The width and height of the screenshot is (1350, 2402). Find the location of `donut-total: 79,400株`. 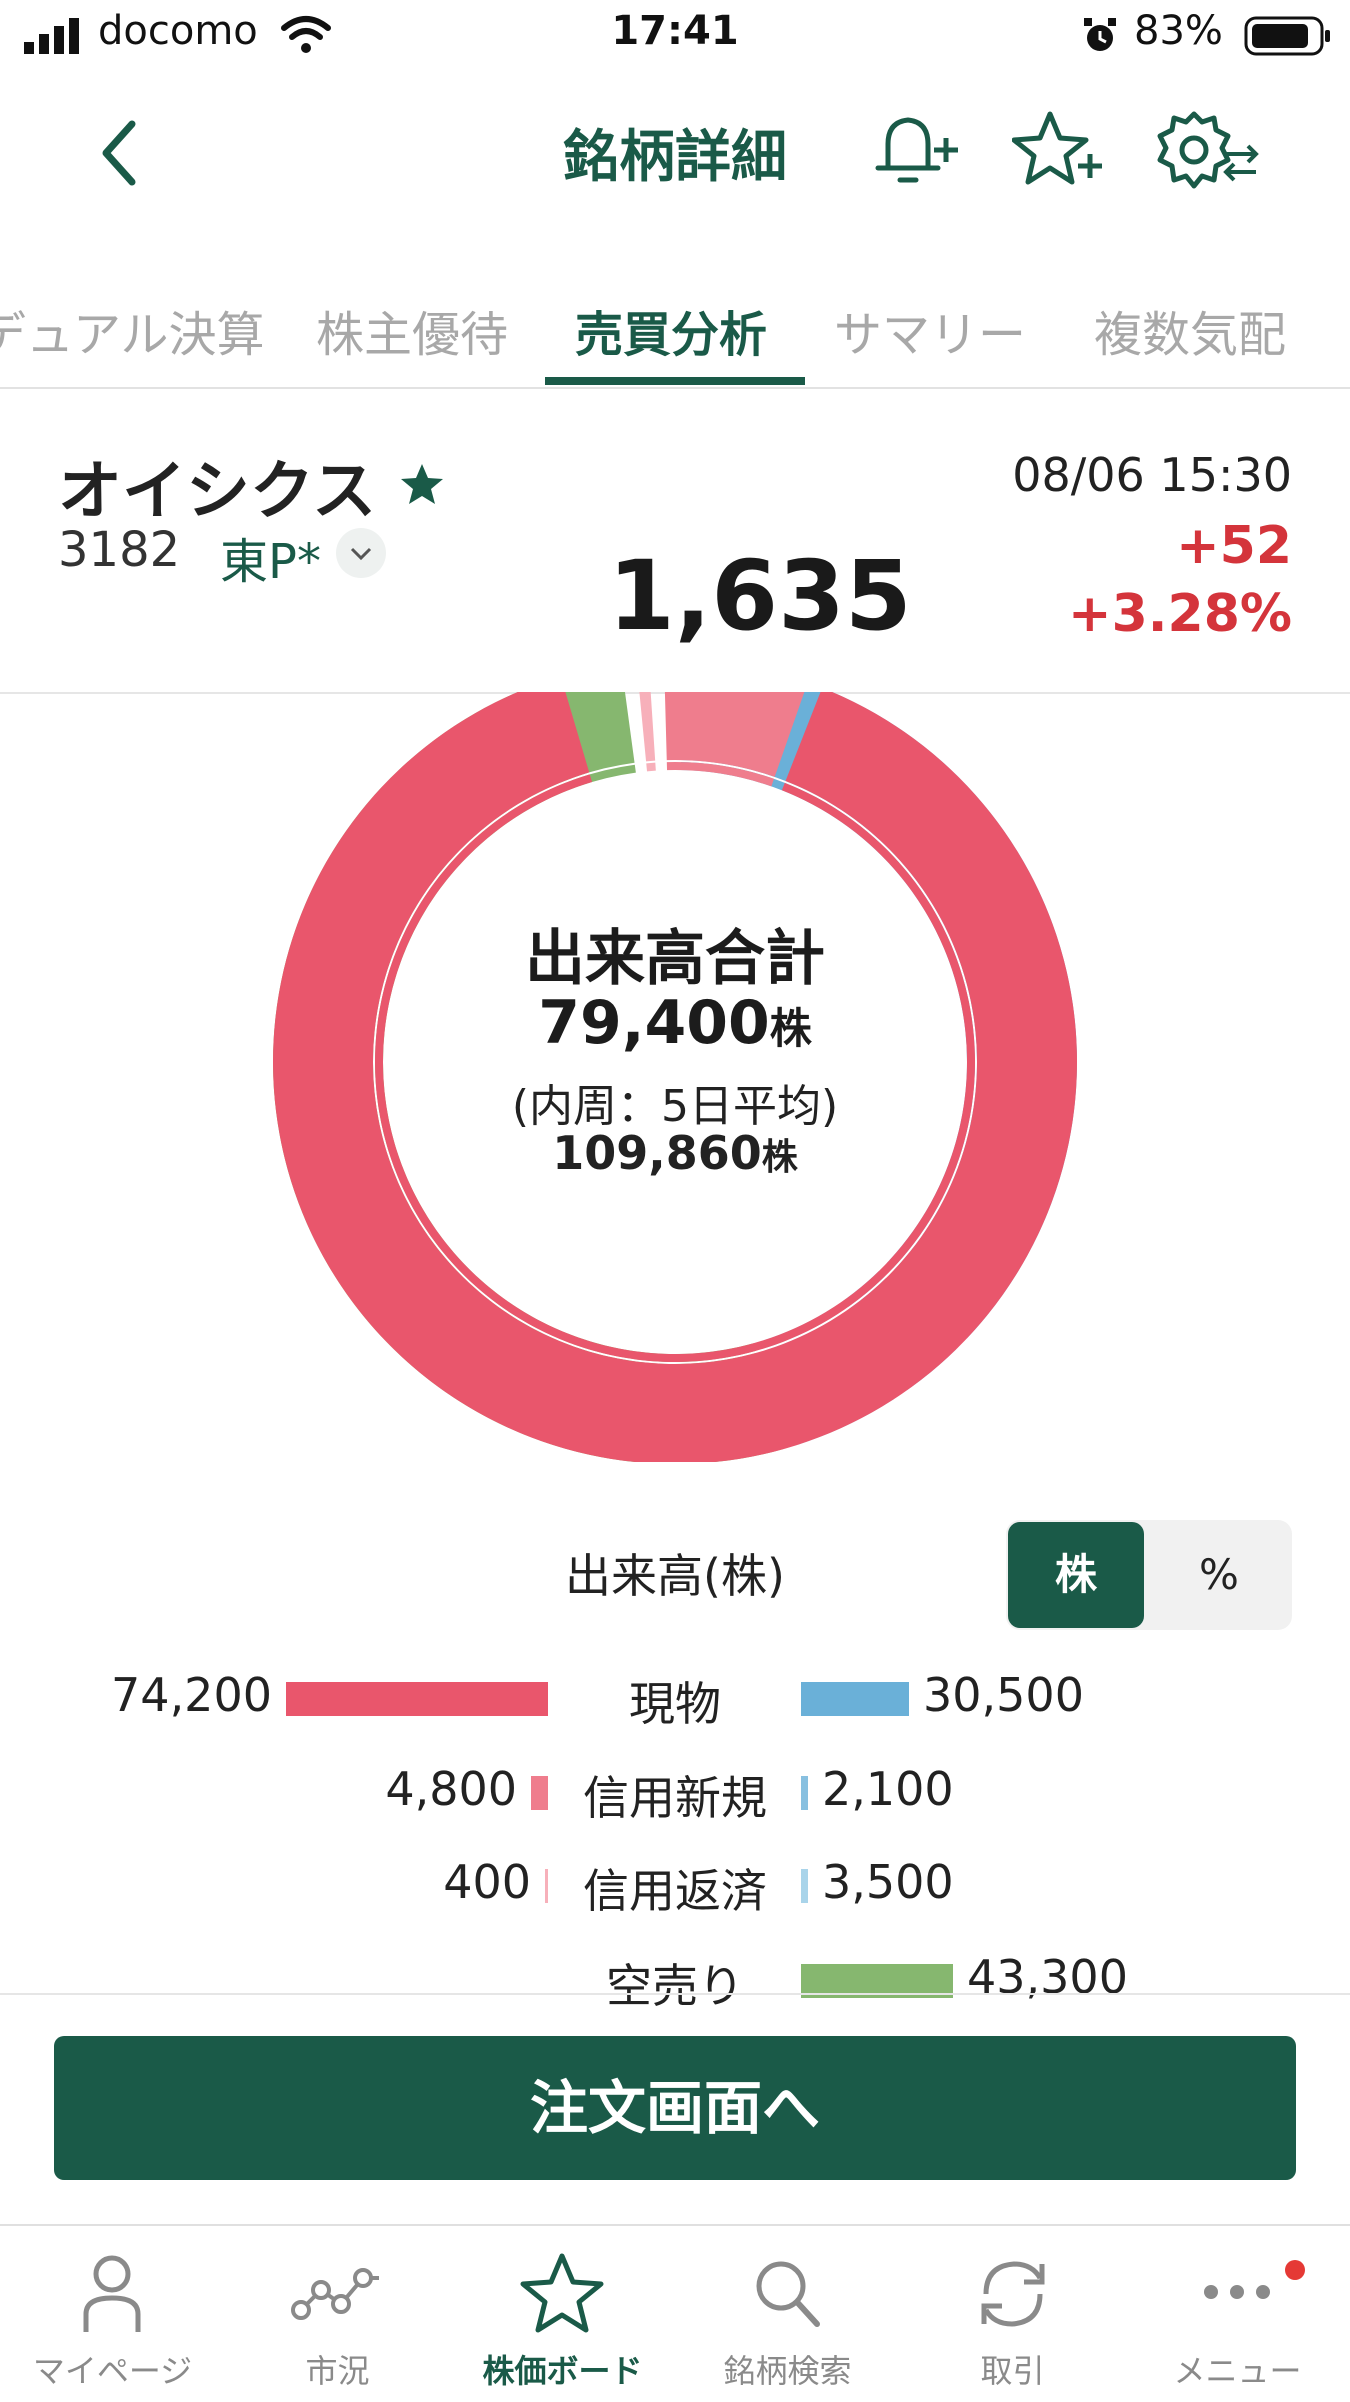

donut-total: 79,400株 is located at coordinates (675, 1023).